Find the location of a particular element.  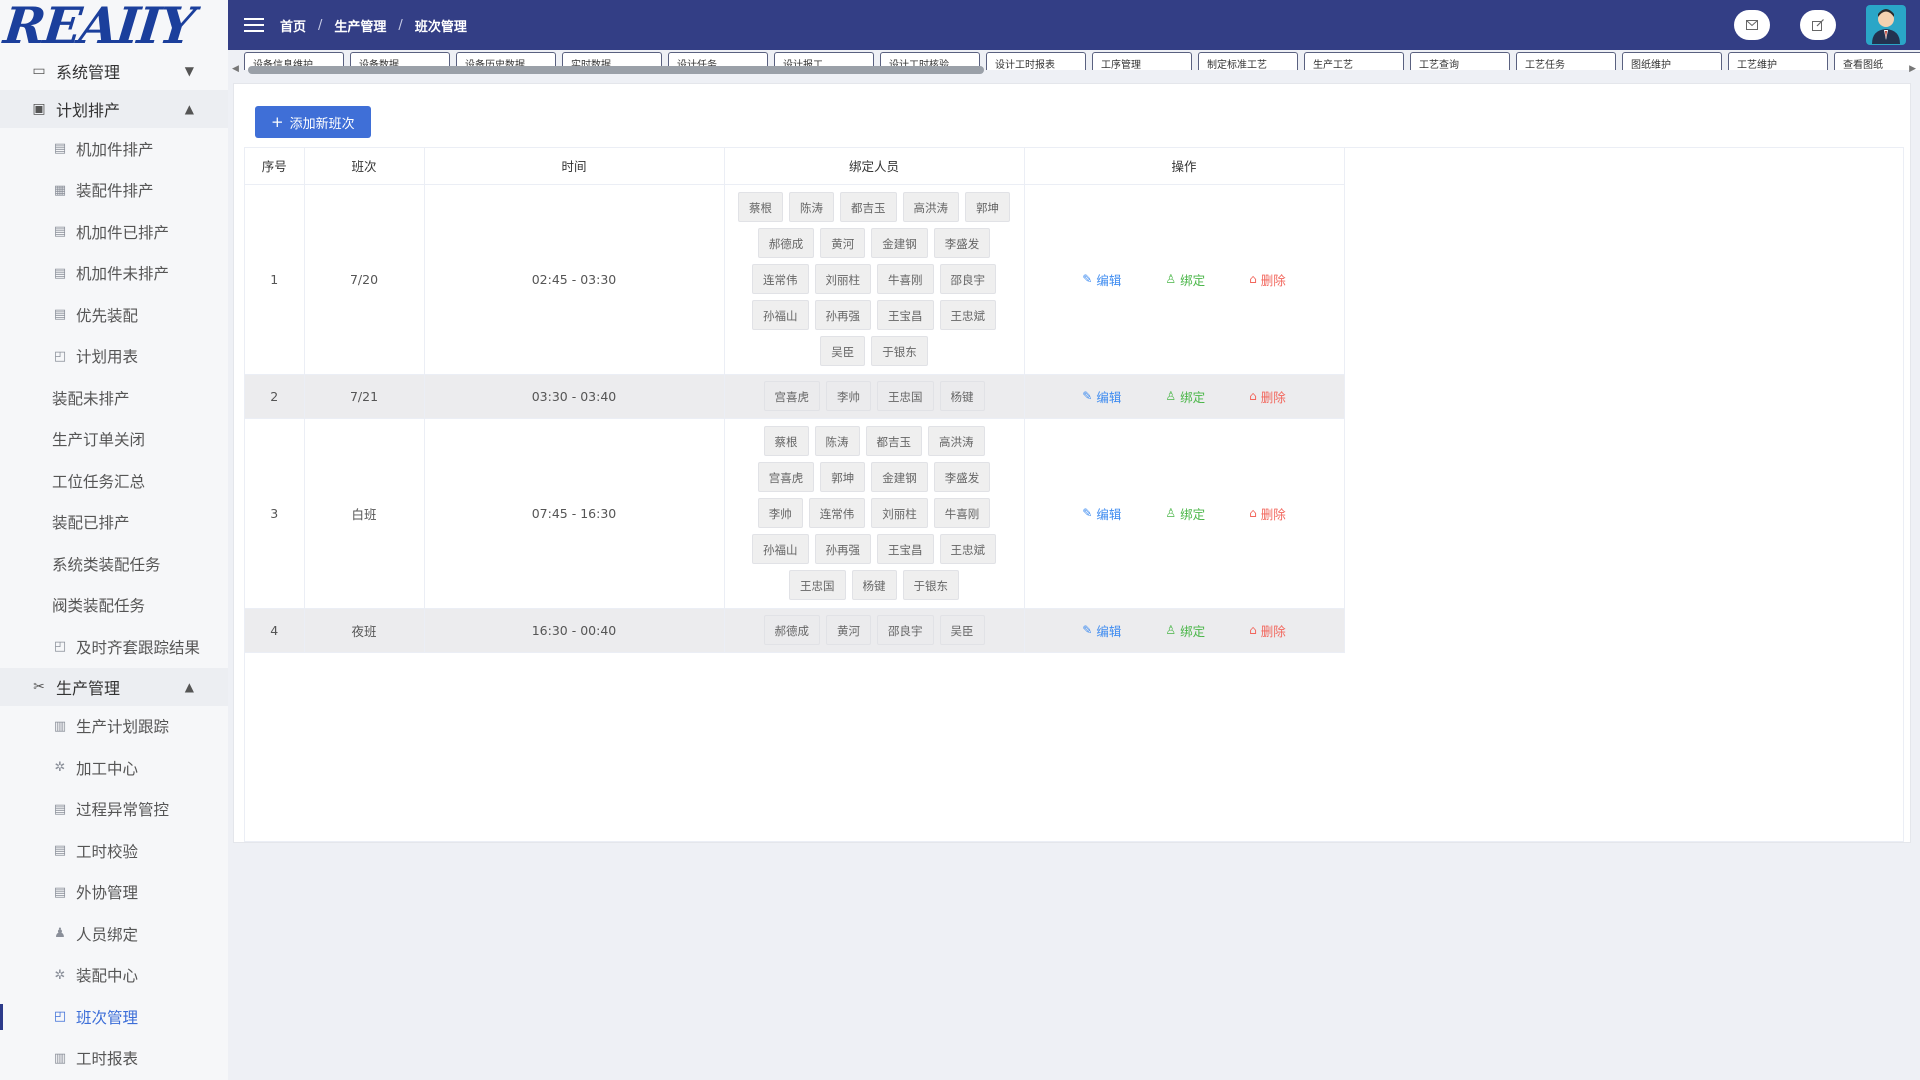

sidebar-item: ◰ 及时齐套跟踪结果 is located at coordinates (114, 647).